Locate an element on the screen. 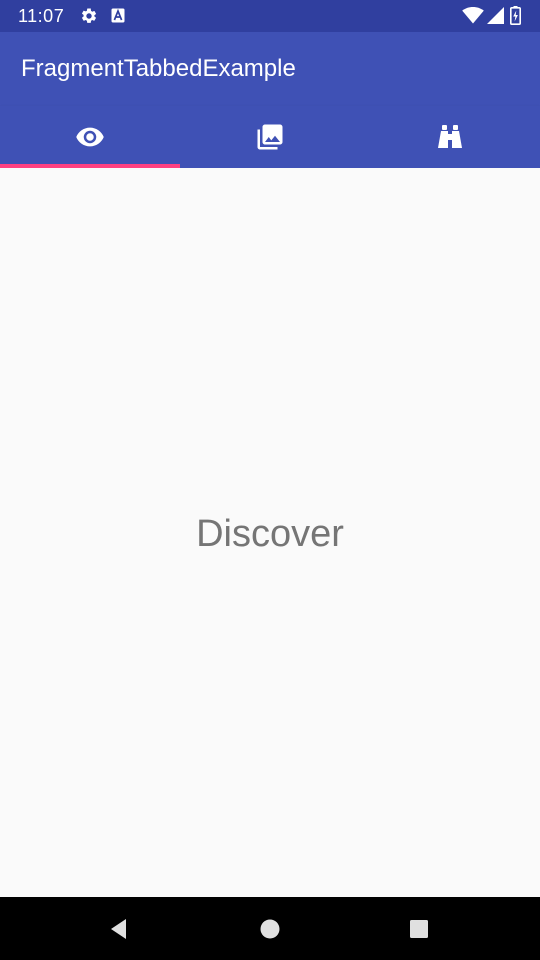 This screenshot has width=540, height=960. home-icon is located at coordinates (270, 929).